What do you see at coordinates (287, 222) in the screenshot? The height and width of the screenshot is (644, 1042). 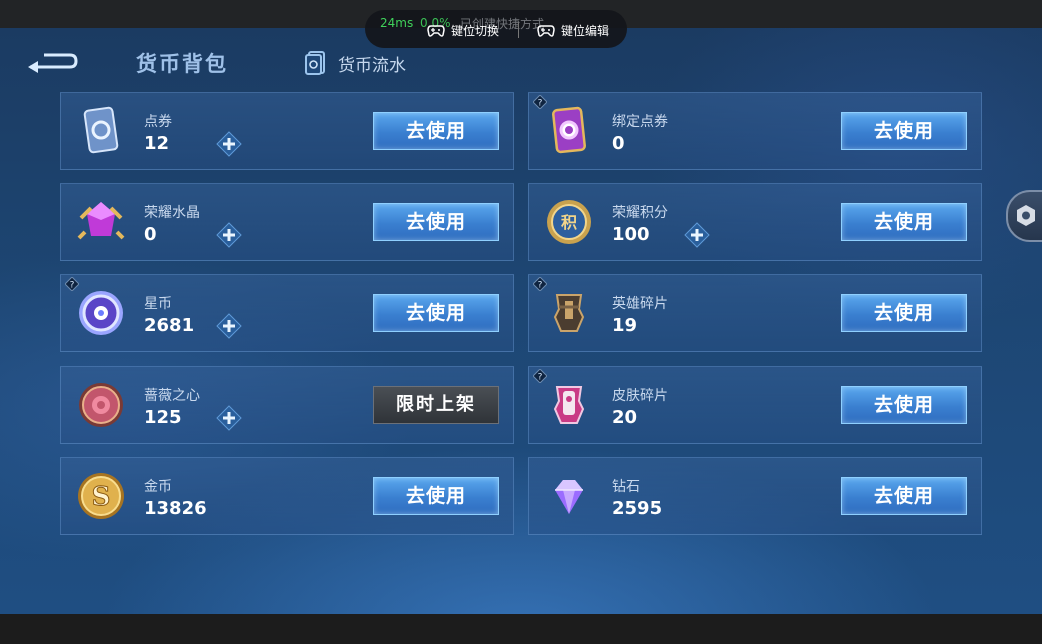 I see `currency-card: 荣耀水晶 0 去使用` at bounding box center [287, 222].